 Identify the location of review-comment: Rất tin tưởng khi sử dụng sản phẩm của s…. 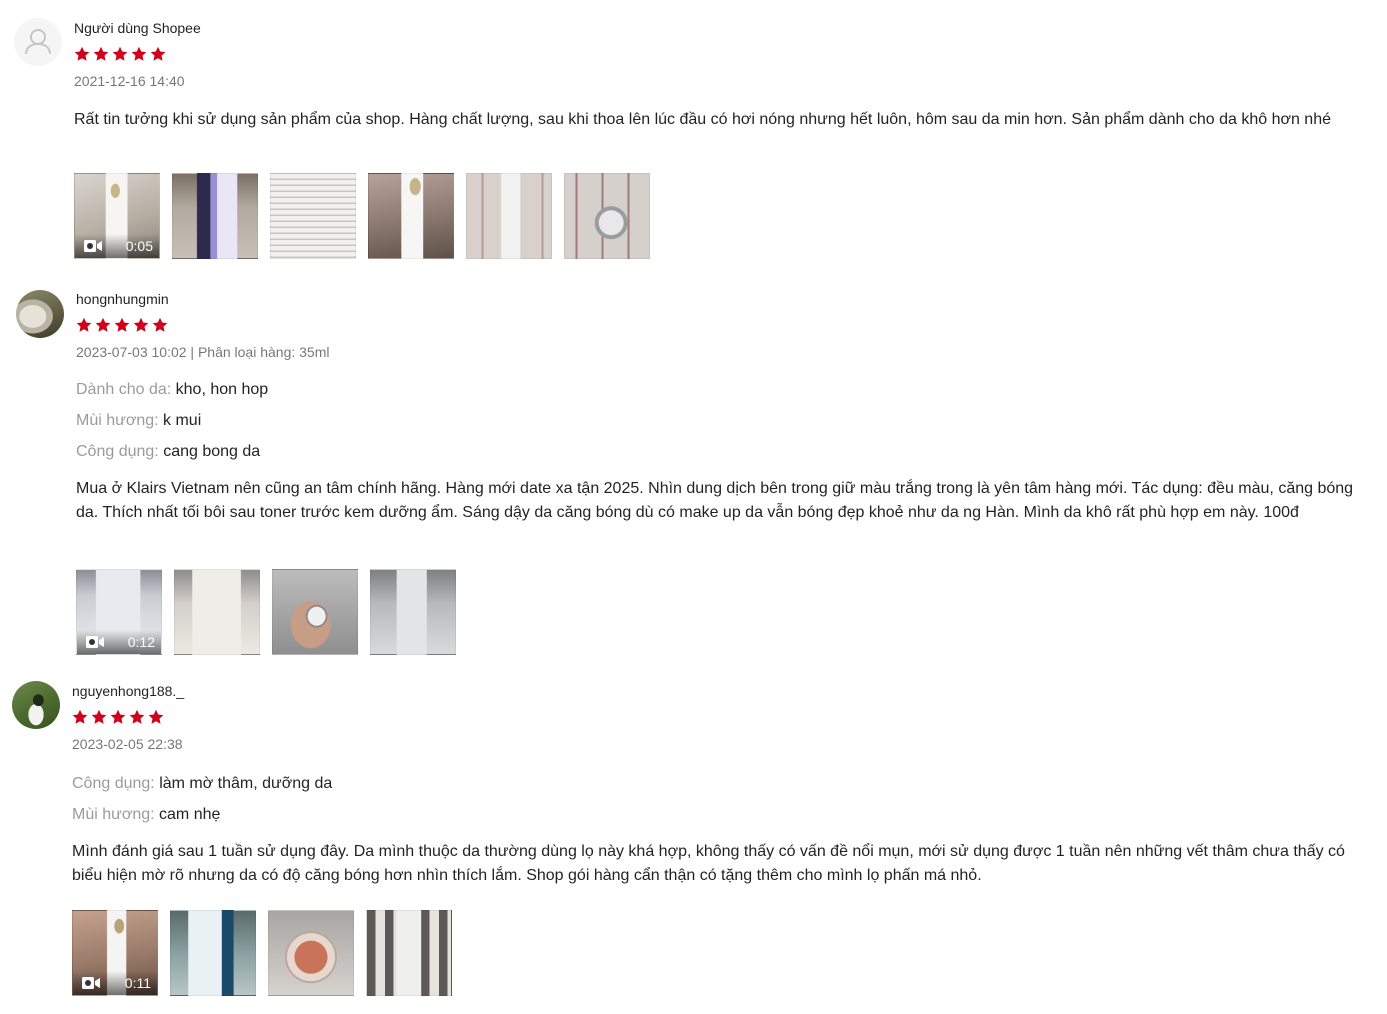
(702, 119).